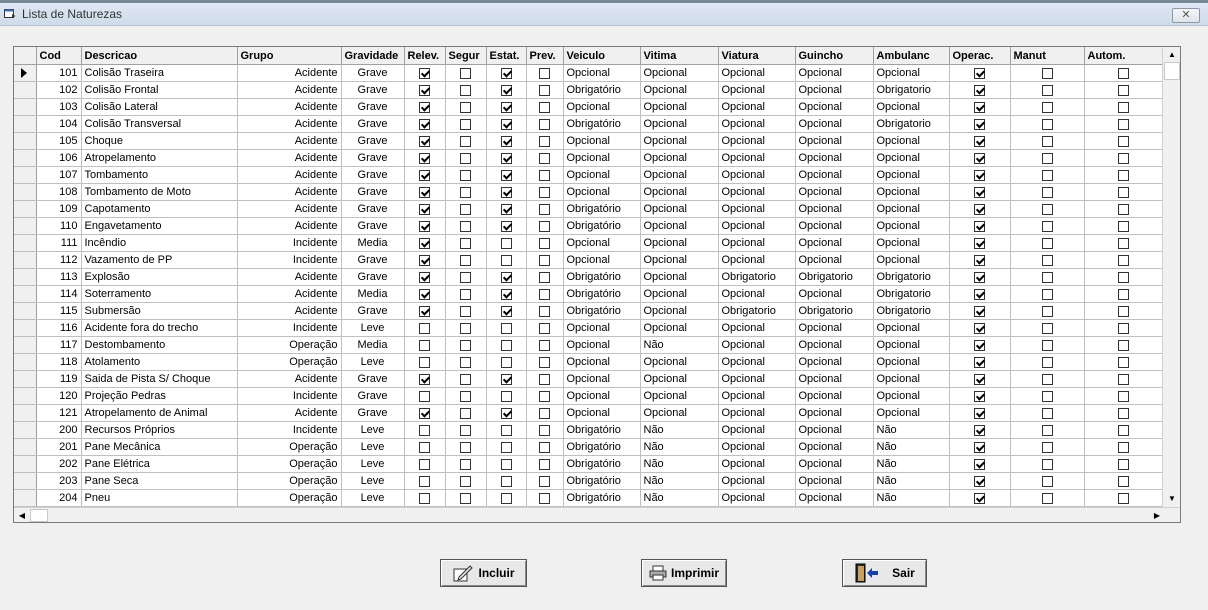 The image size is (1208, 610). I want to click on cell-desc: Tombamento de Moto, so click(159, 192).